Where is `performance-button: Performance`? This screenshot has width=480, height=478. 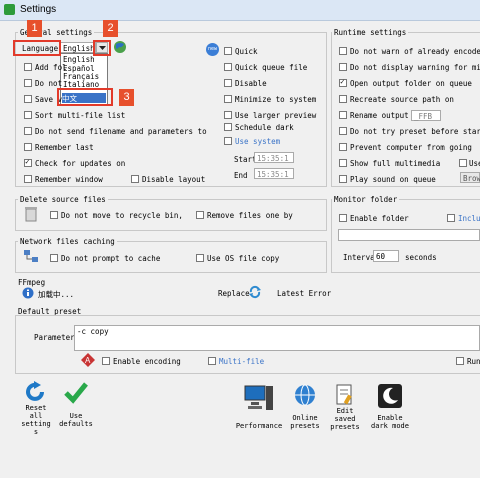
performance-button: Performance is located at coordinates (259, 409).